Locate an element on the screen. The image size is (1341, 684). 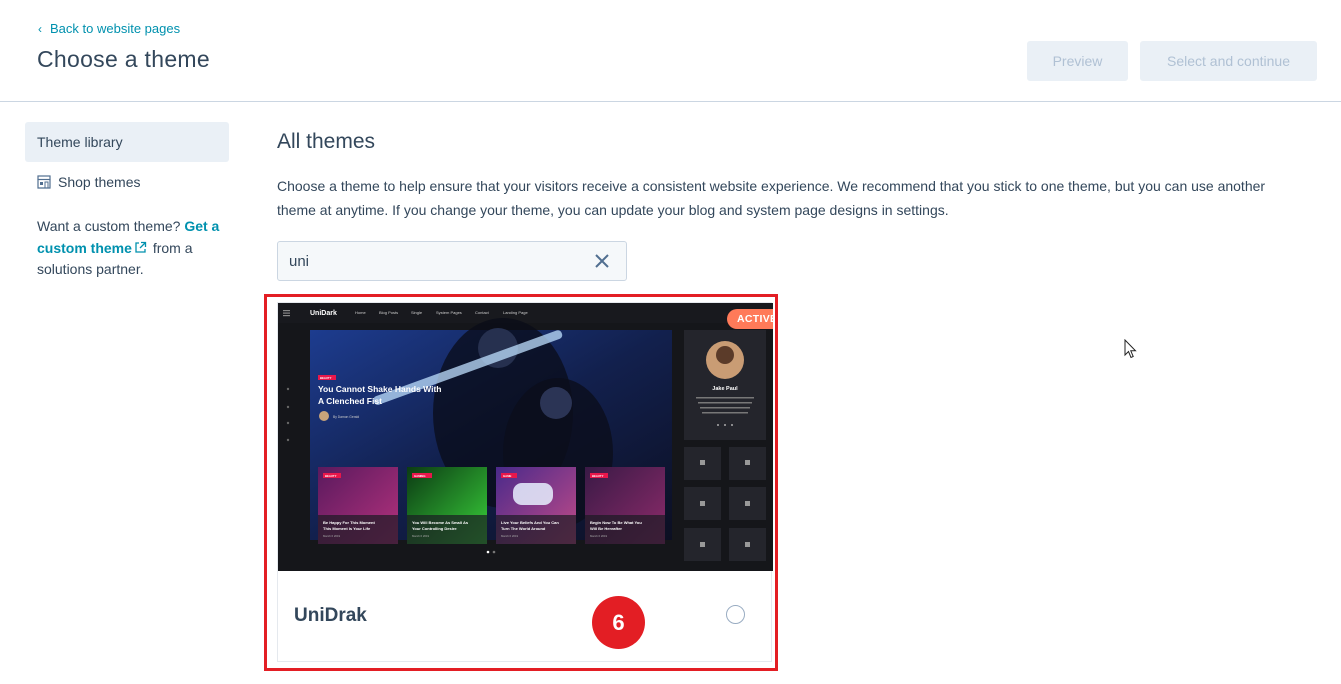
preview-hero-tag: BEAUTY is located at coordinates (326, 378).